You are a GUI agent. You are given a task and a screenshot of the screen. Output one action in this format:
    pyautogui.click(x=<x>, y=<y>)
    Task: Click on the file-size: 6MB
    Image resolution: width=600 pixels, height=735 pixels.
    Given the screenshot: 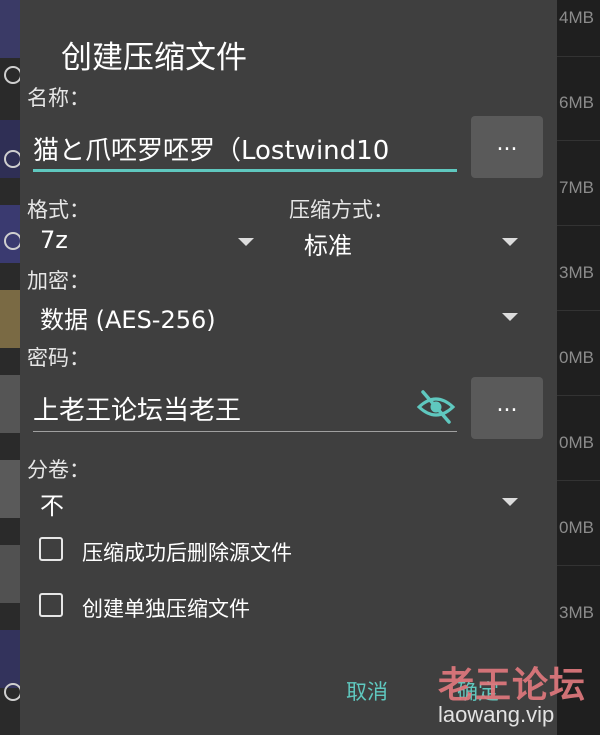 What is the action you would take?
    pyautogui.click(x=576, y=102)
    